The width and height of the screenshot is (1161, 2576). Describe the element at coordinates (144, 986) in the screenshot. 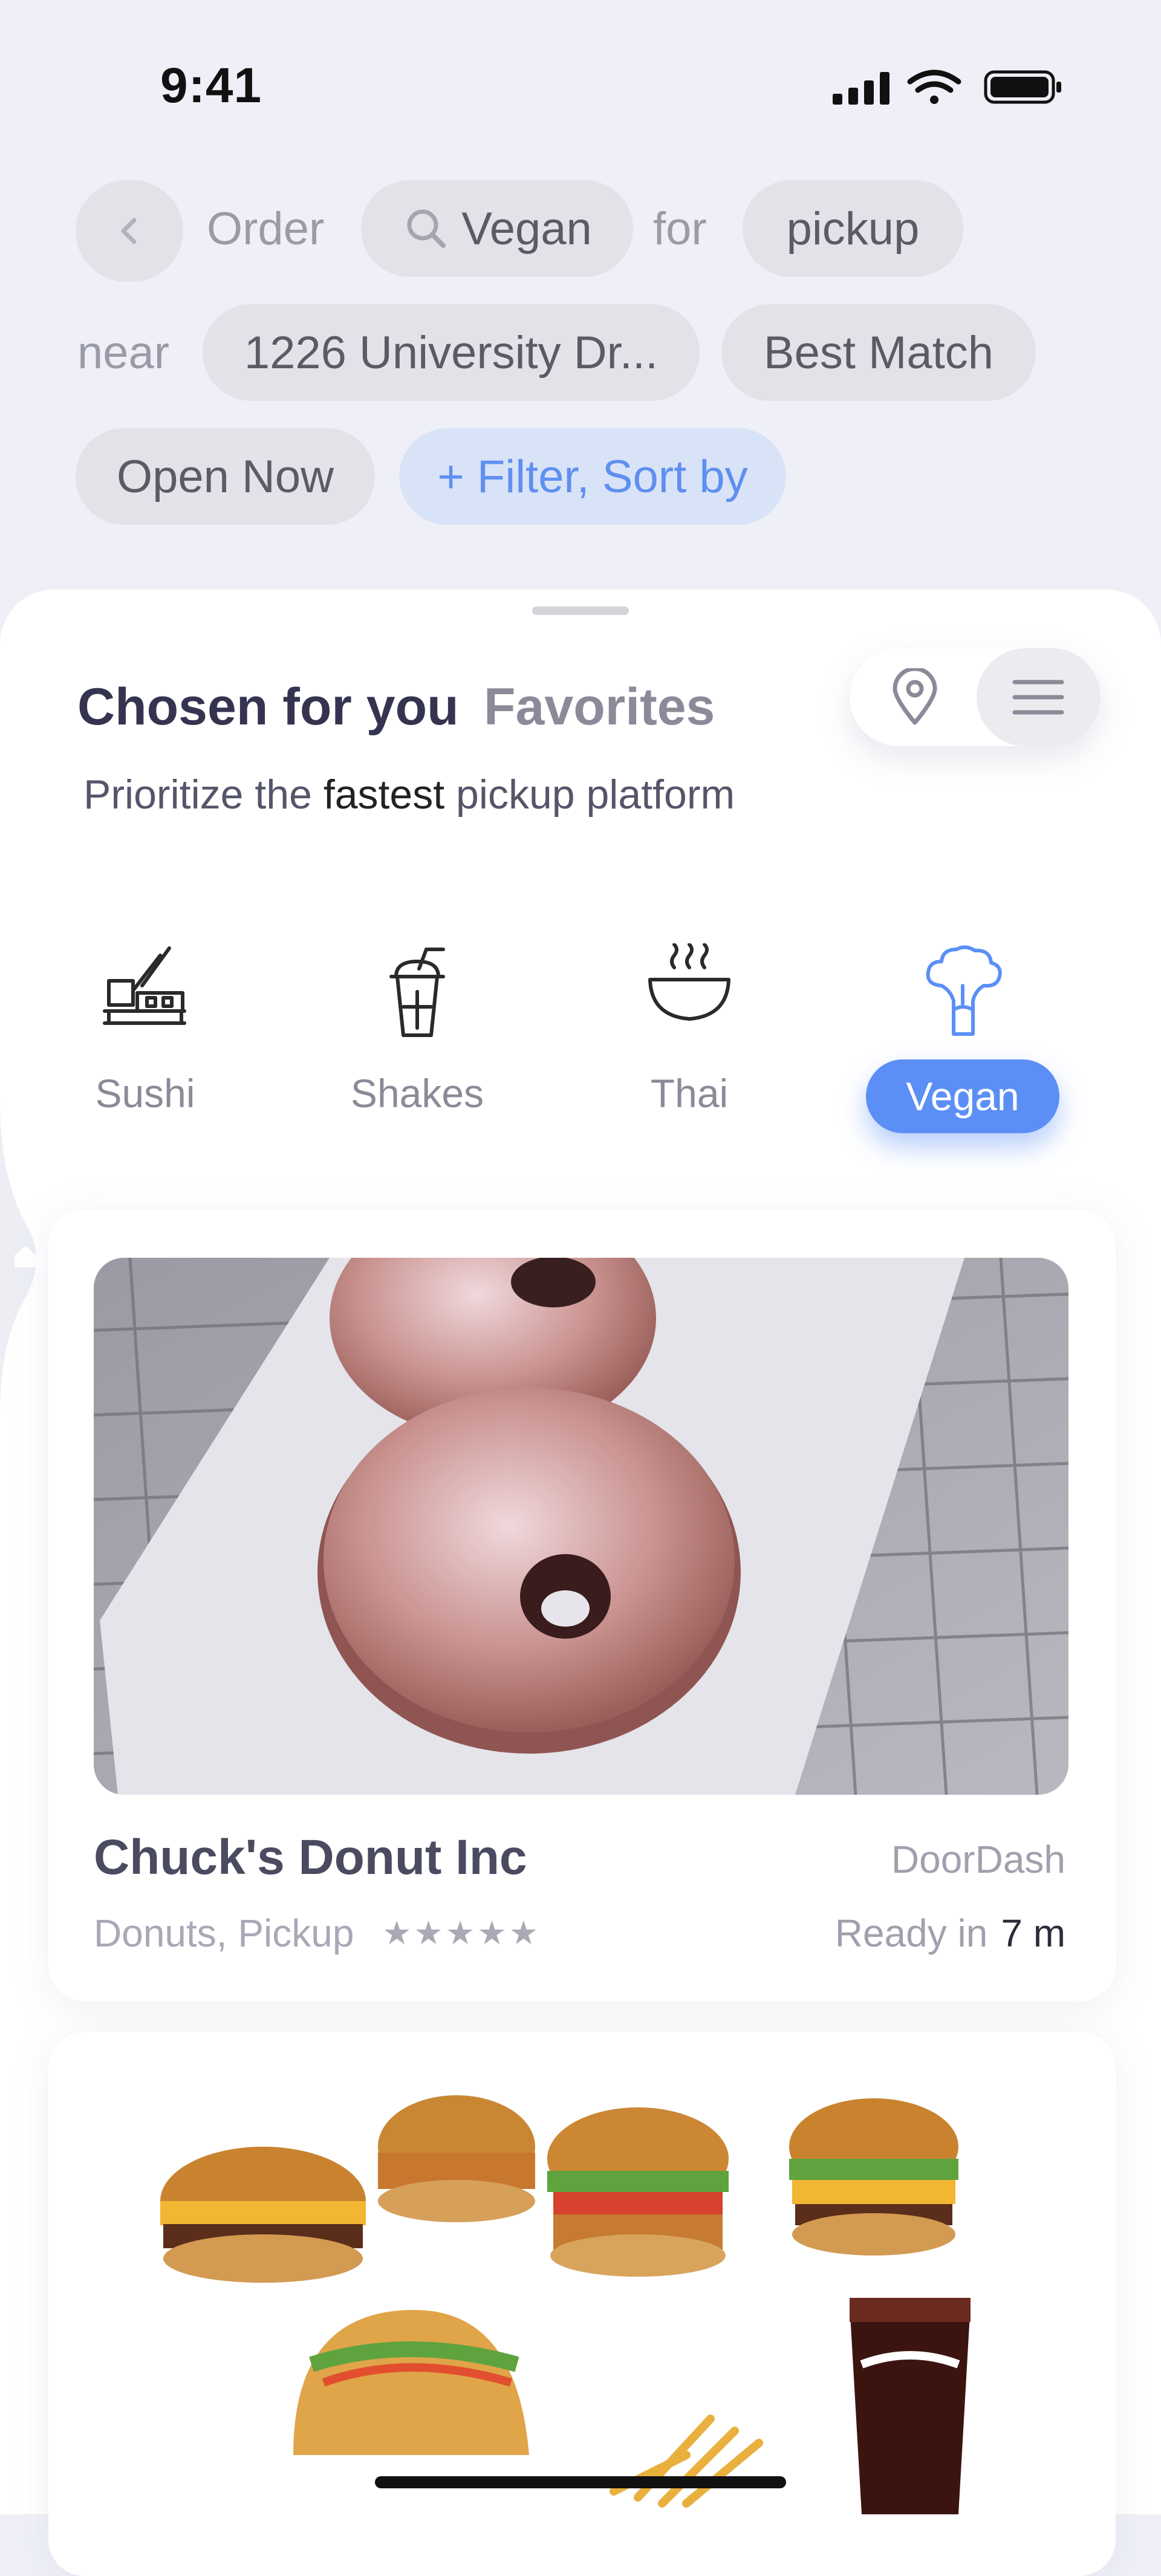

I see `sushi-icon` at that location.